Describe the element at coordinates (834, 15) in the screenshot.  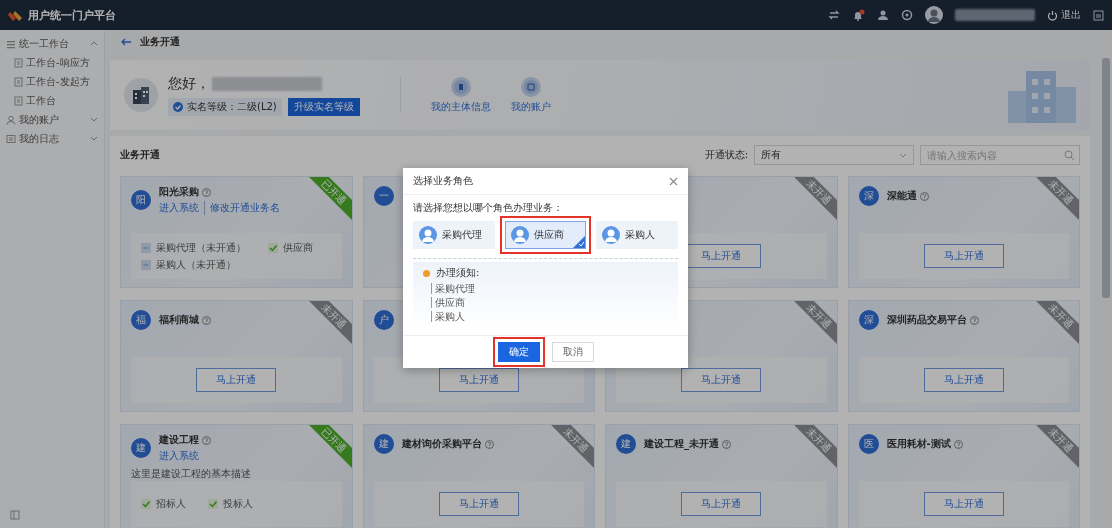
I see `swap-icon` at that location.